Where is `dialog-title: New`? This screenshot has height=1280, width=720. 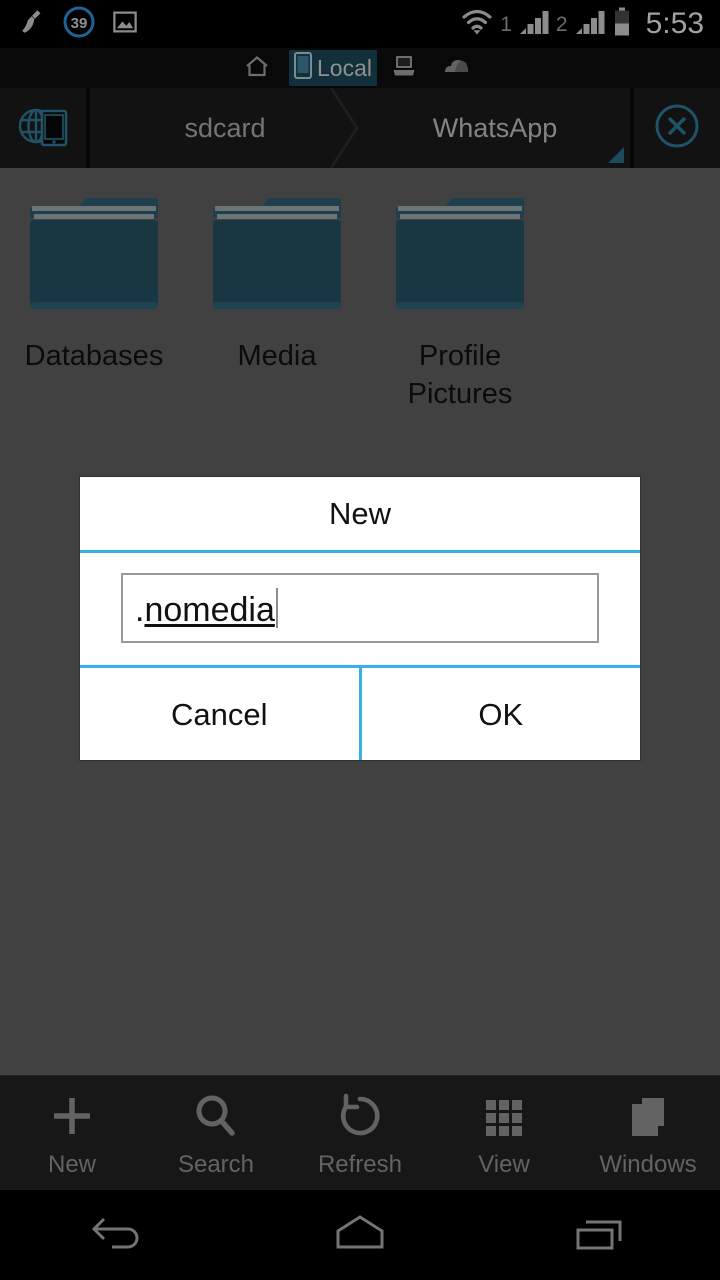 dialog-title: New is located at coordinates (359, 513).